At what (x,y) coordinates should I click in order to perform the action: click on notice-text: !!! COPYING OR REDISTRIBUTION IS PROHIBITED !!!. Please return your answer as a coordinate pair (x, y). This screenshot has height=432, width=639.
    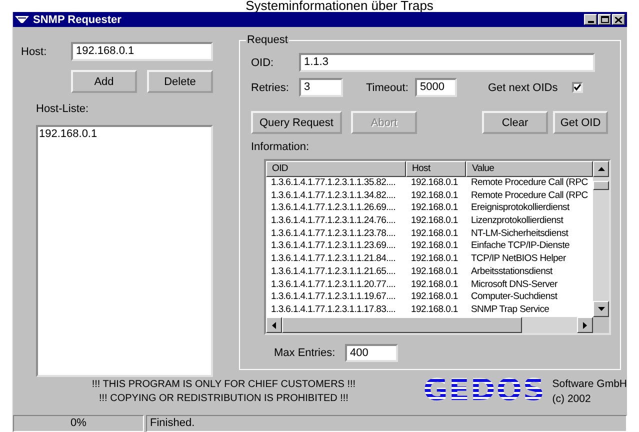
    Looking at the image, I should click on (223, 398).